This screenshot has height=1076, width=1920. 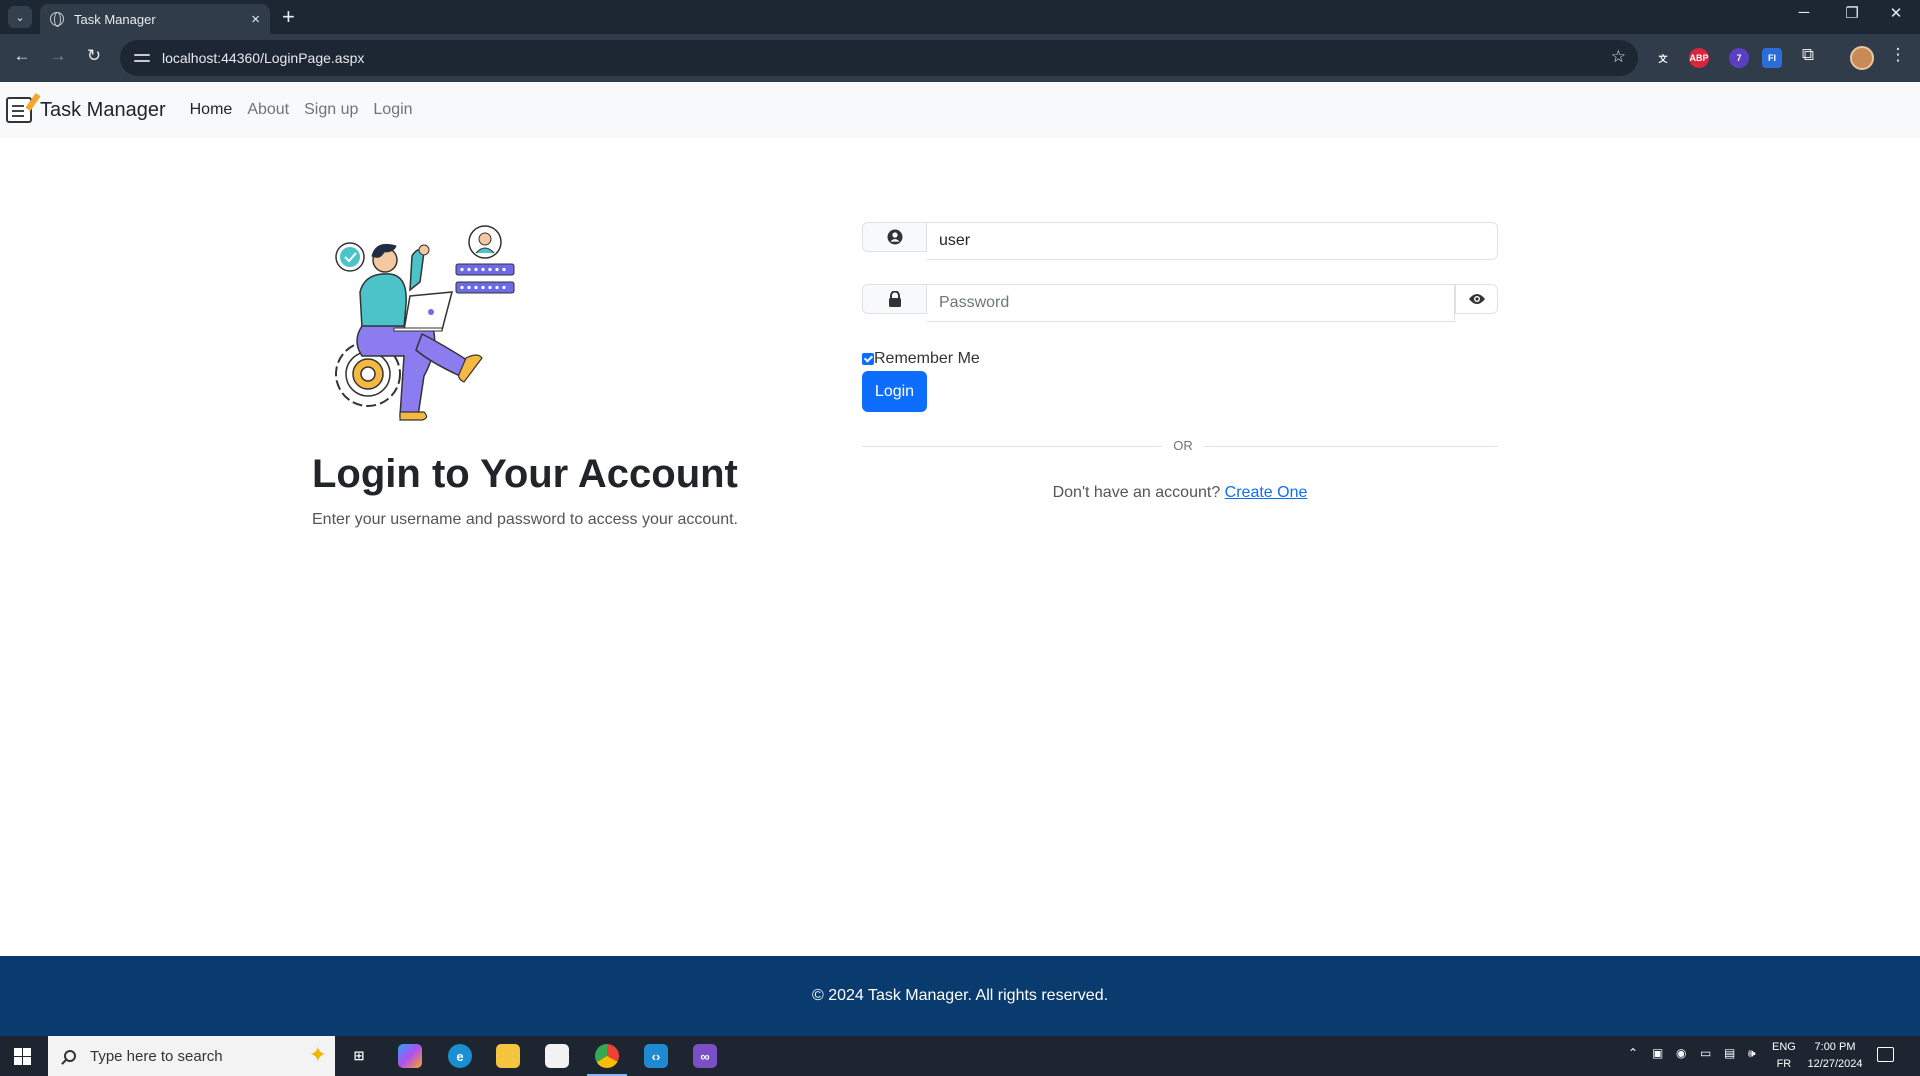 What do you see at coordinates (263, 58) in the screenshot?
I see `address-url: localhost:44360/LoginPage.aspx` at bounding box center [263, 58].